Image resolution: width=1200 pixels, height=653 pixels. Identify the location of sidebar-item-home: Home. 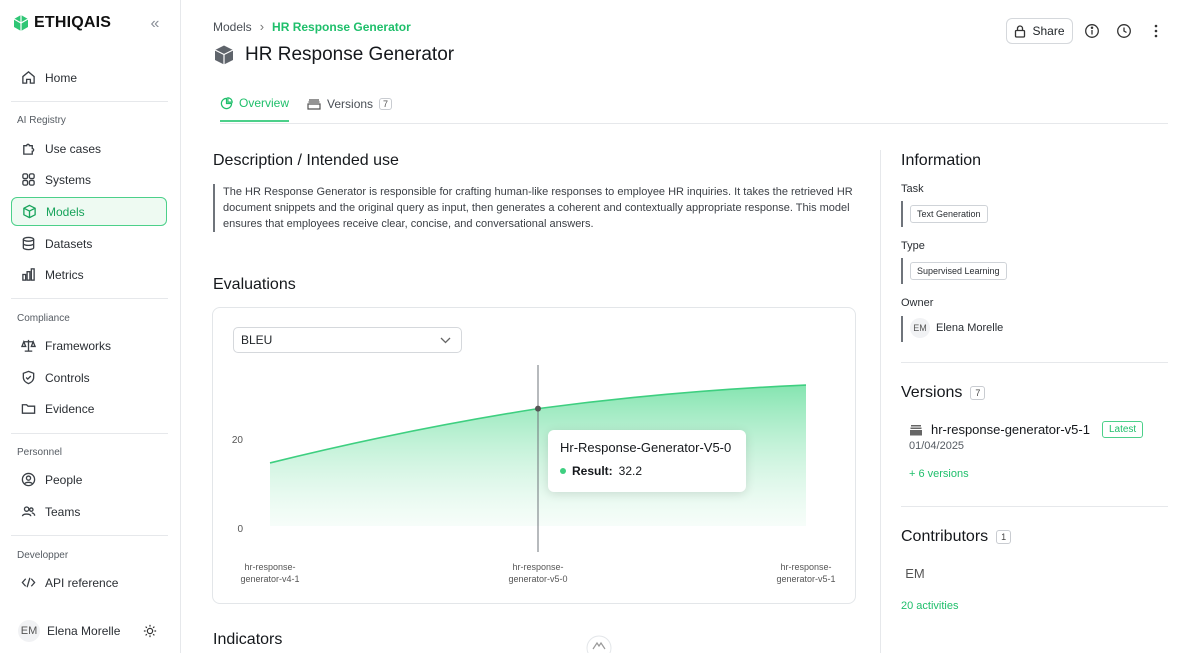
(89, 77).